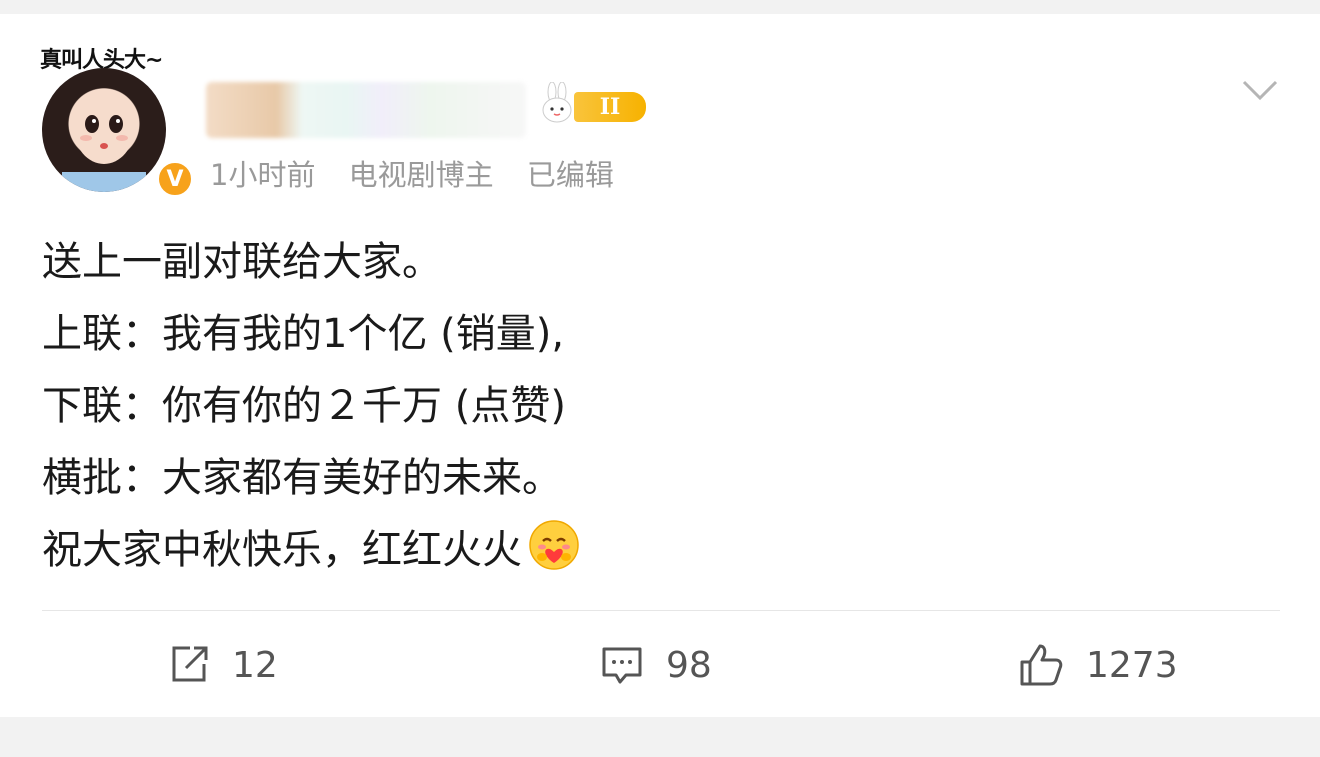 This screenshot has width=1320, height=757. I want to click on username-blurred, so click(366, 110).